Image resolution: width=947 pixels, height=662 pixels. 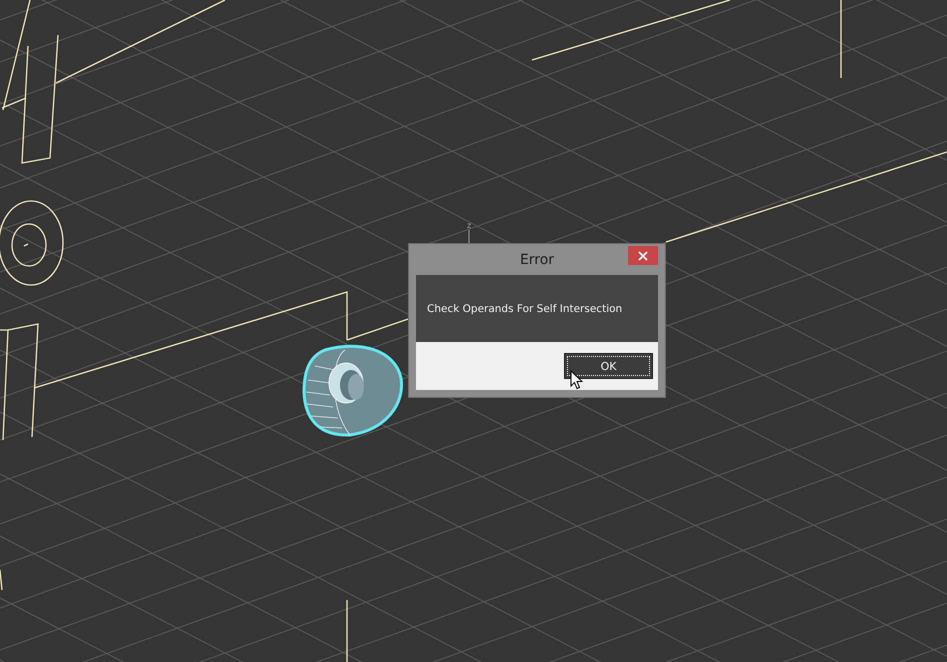 What do you see at coordinates (608, 366) in the screenshot?
I see `ok-button: OK` at bounding box center [608, 366].